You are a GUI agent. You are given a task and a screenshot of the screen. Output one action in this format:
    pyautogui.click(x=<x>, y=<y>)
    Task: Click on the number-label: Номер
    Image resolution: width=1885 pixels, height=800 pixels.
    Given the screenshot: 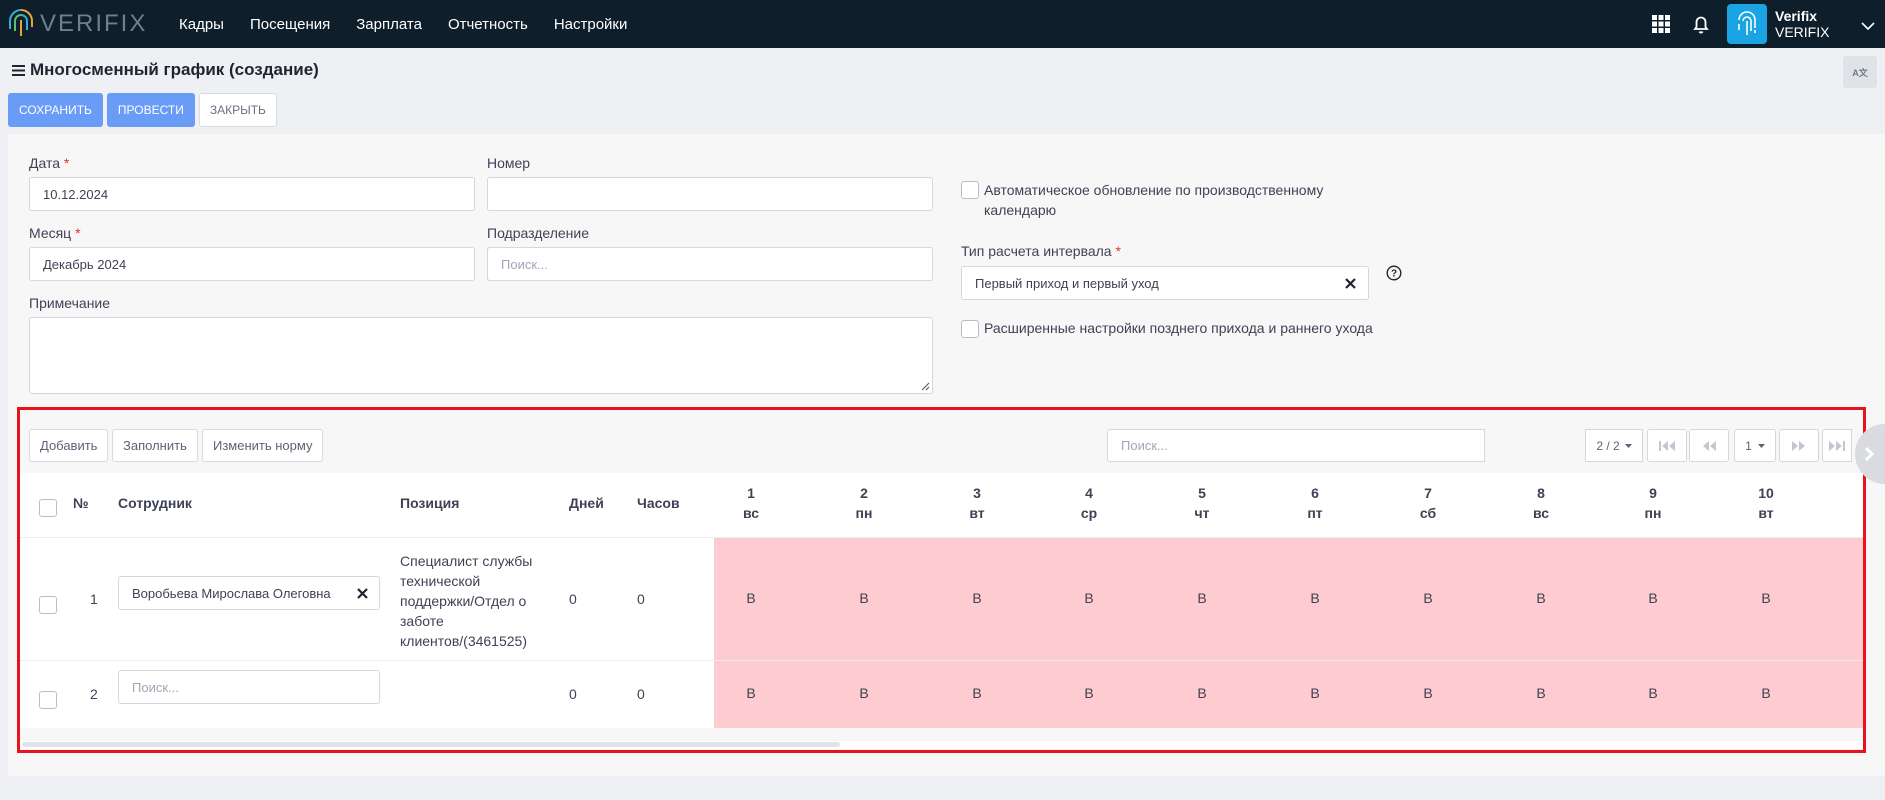 What is the action you would take?
    pyautogui.click(x=509, y=163)
    